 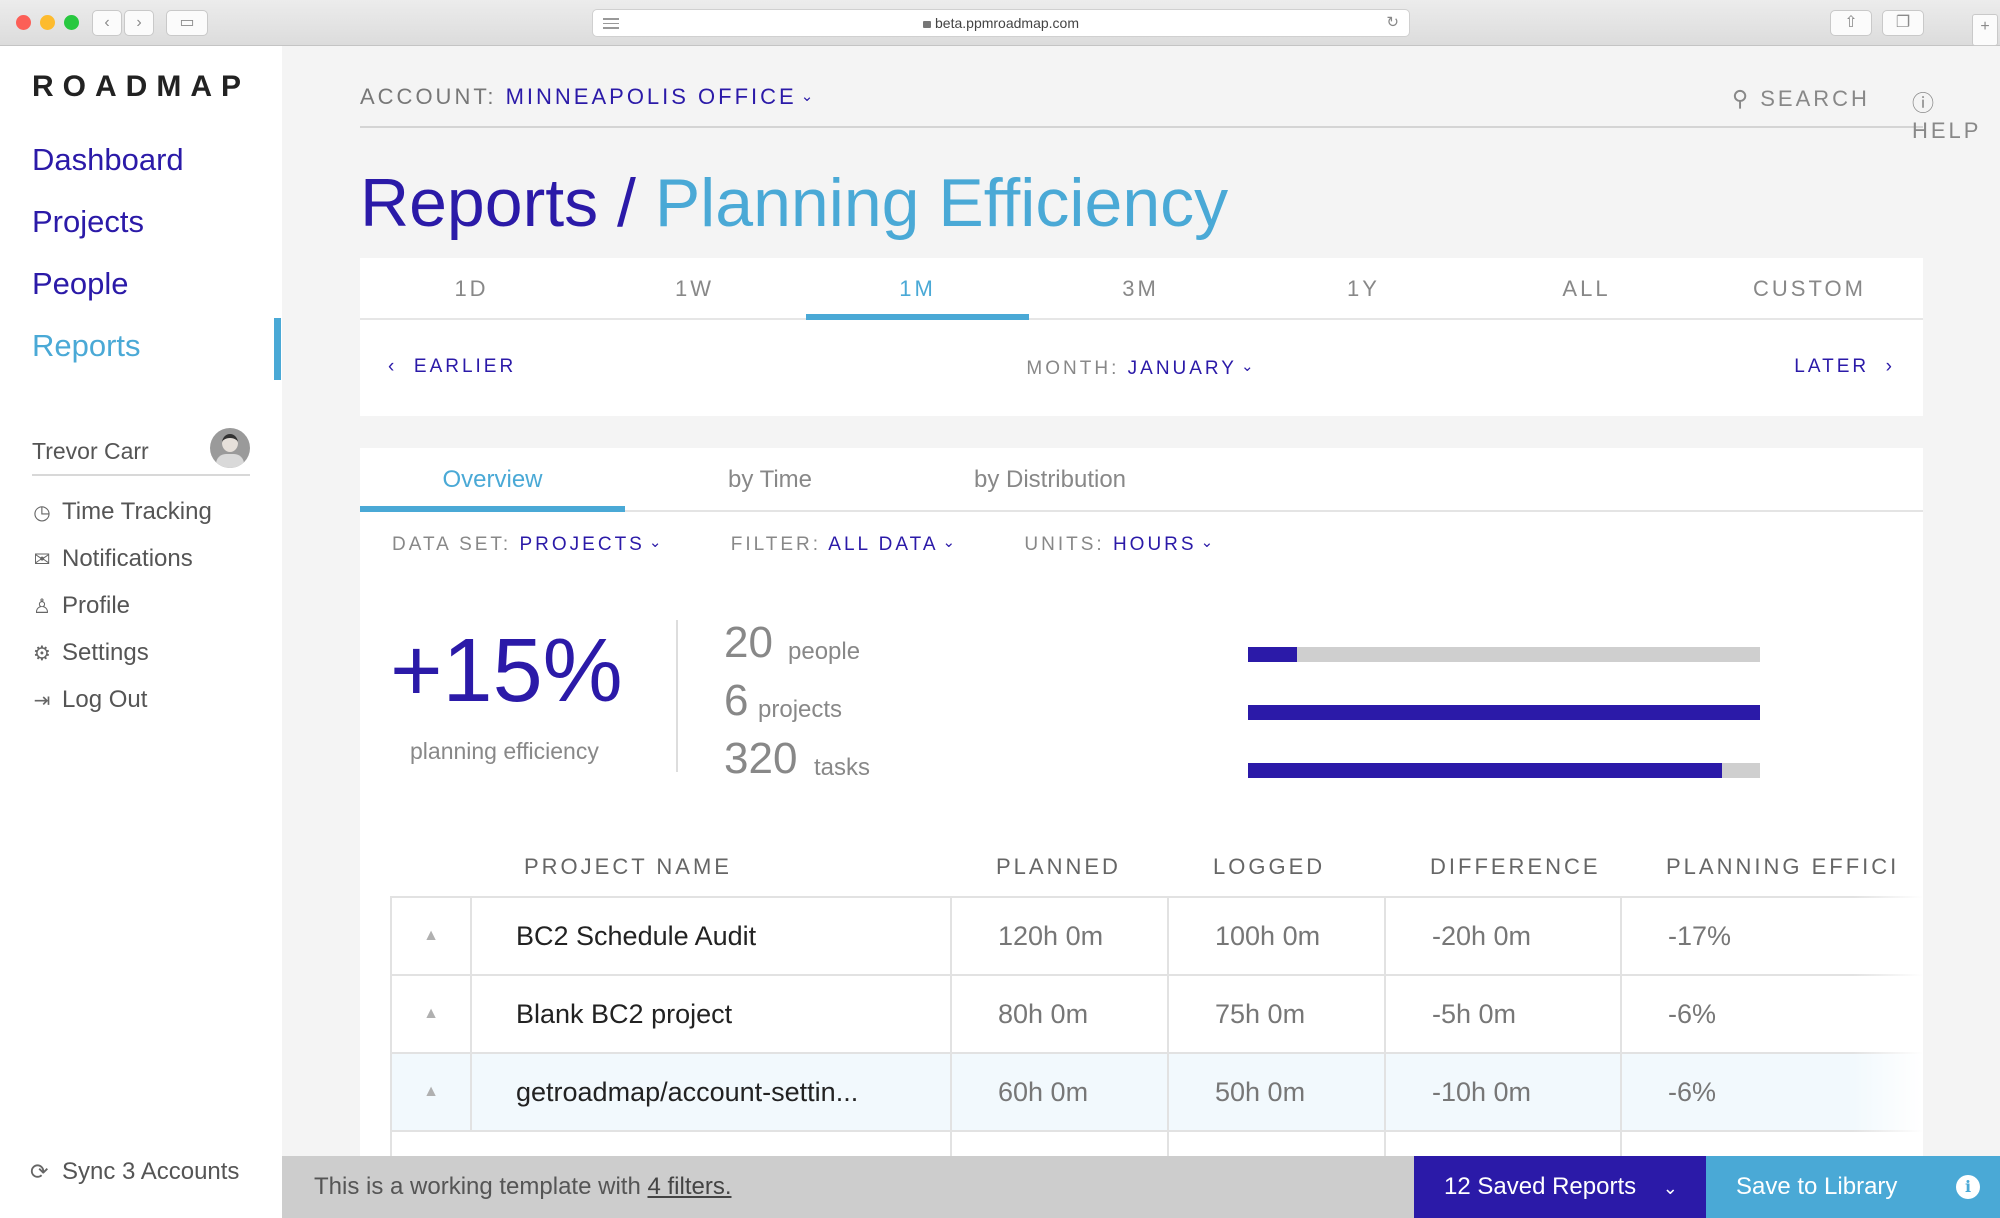 What do you see at coordinates (1903, 23) in the screenshot?
I see `tabs-overview-button: ❐` at bounding box center [1903, 23].